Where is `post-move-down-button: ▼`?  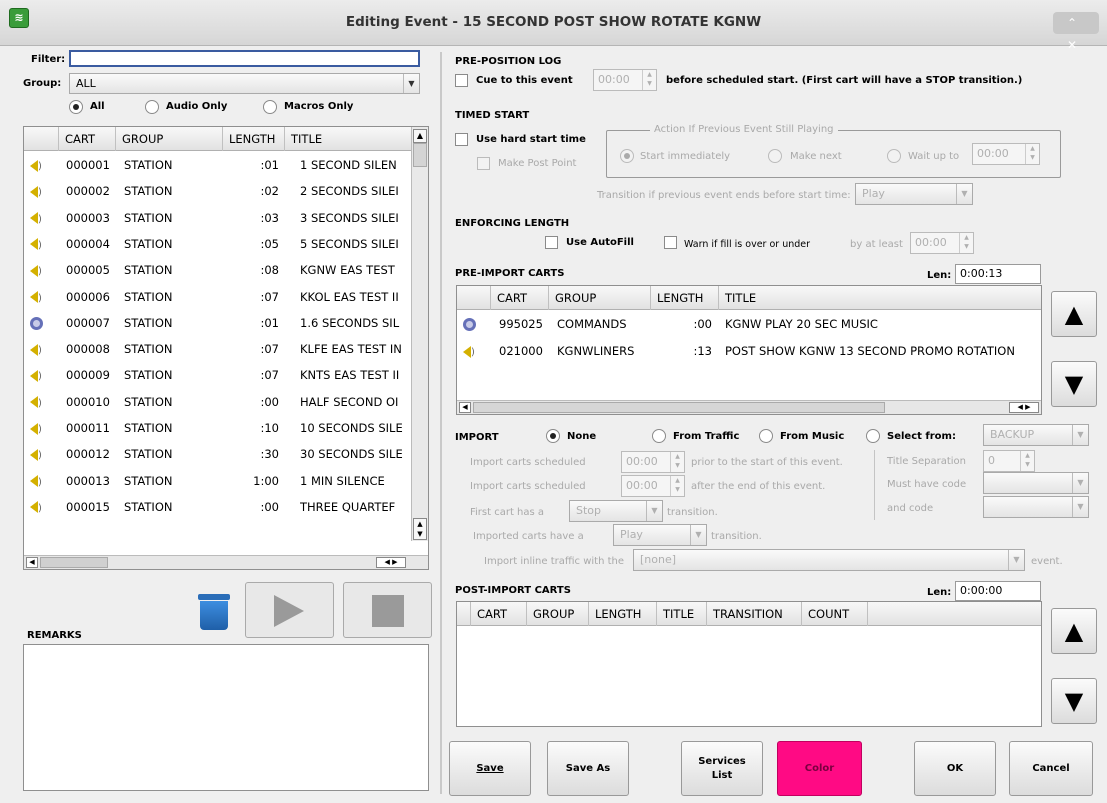 post-move-down-button: ▼ is located at coordinates (1074, 701).